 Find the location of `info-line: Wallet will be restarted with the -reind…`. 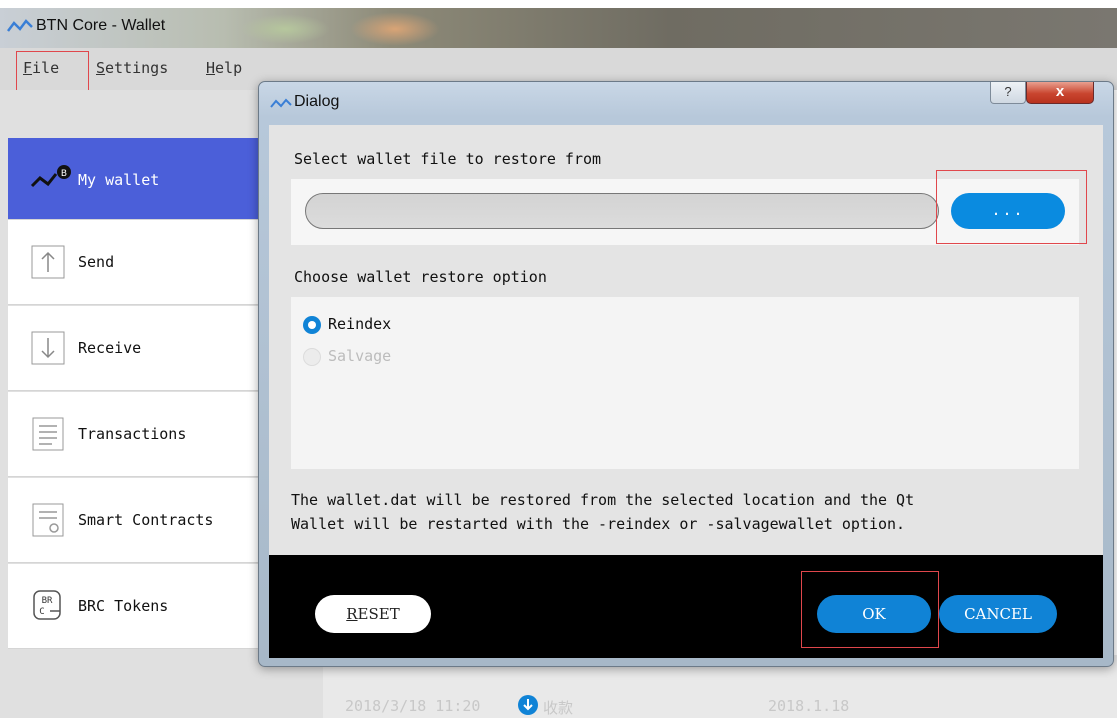

info-line: Wallet will be restarted with the -reind… is located at coordinates (598, 524).